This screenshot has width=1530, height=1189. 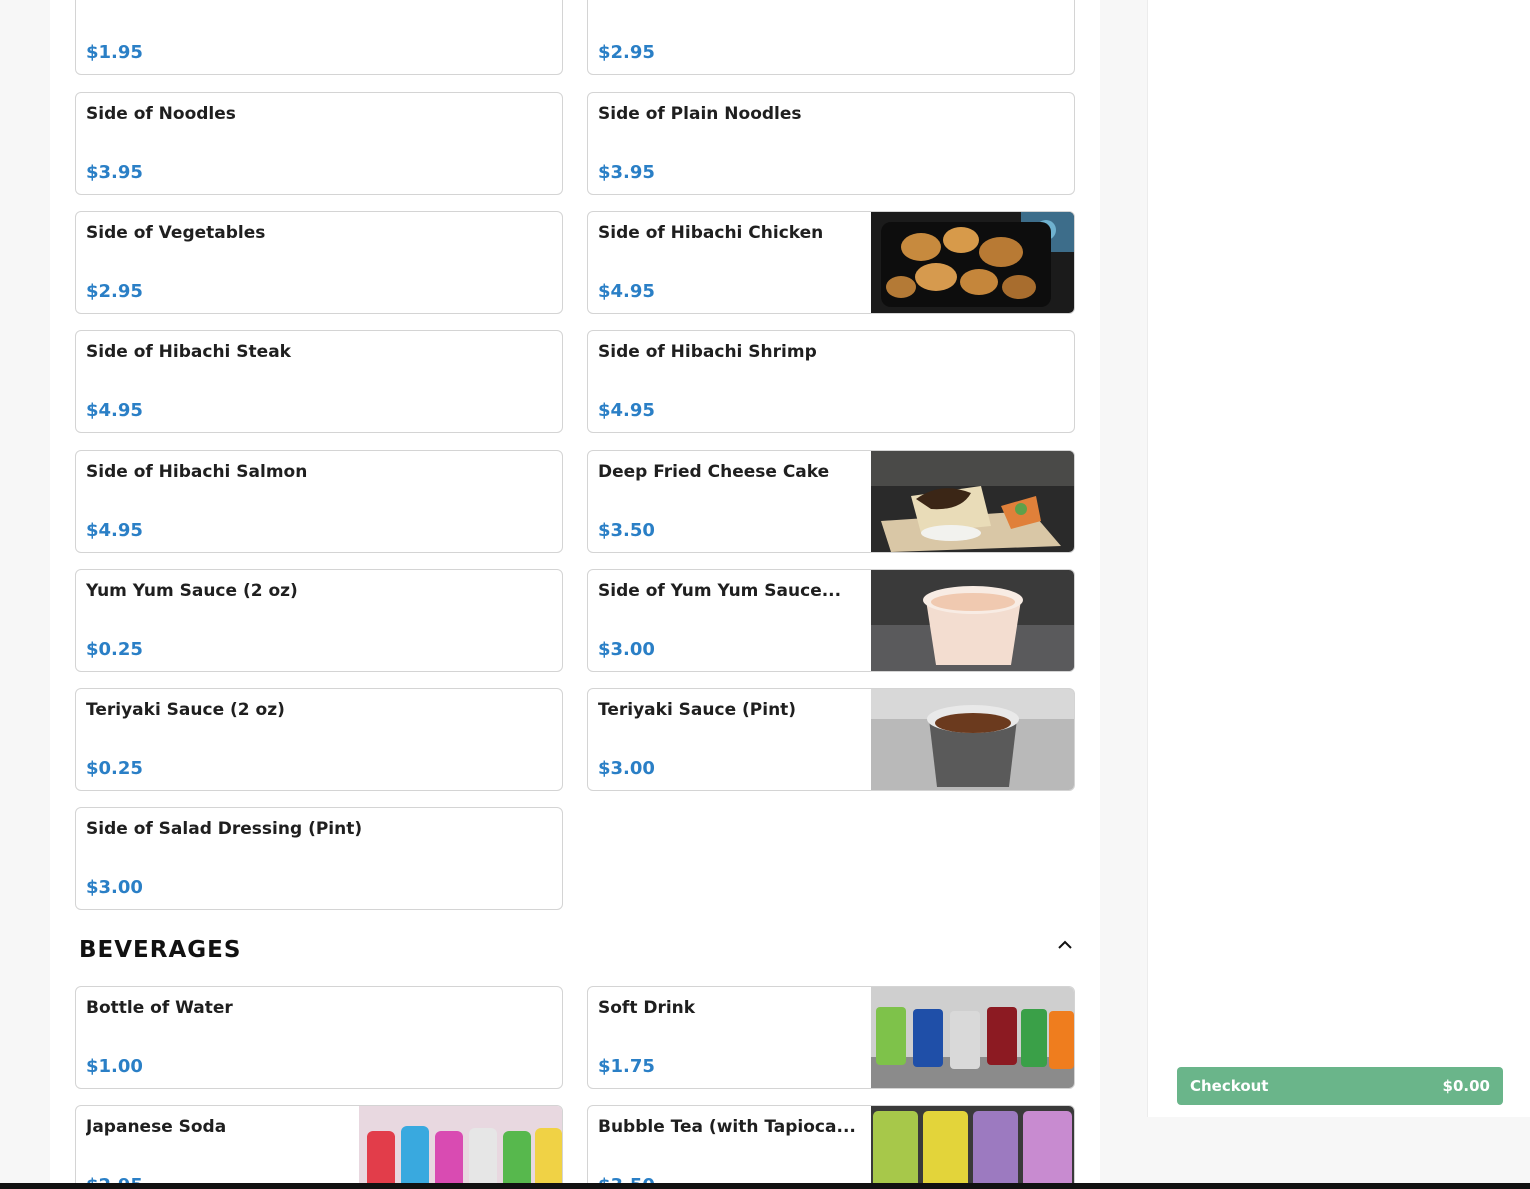 I want to click on item-name: Japanese Soda, so click(x=156, y=1127).